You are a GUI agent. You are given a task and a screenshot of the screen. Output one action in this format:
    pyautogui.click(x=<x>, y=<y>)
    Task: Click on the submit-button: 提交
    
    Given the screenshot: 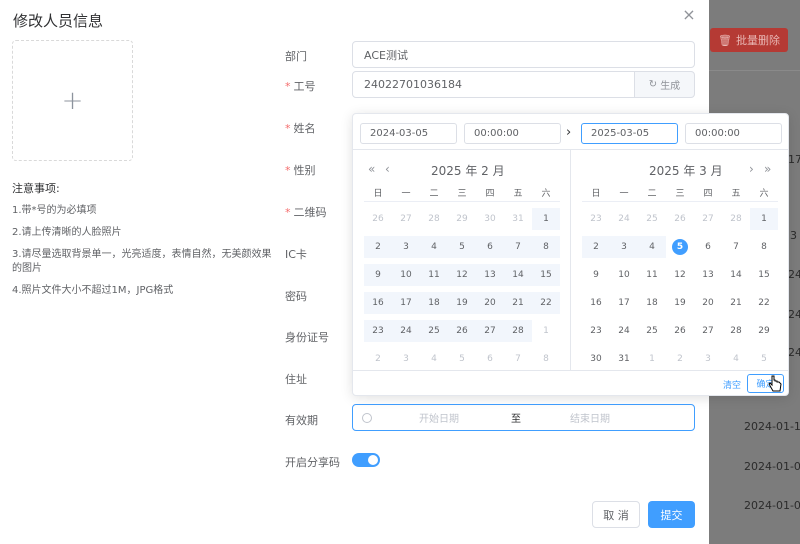 What is the action you would take?
    pyautogui.click(x=671, y=514)
    